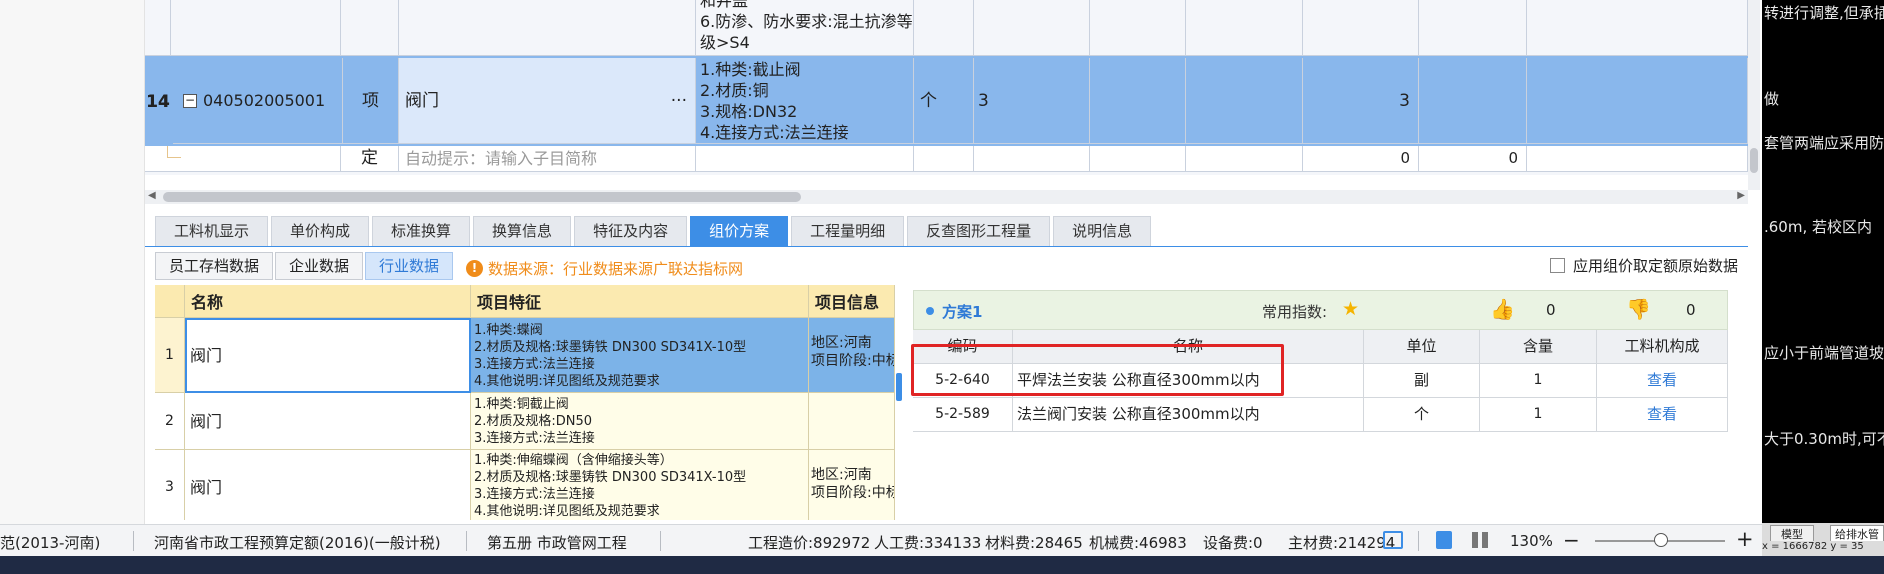 The height and width of the screenshot is (574, 1884). Describe the element at coordinates (1823, 533) in the screenshot. I see `cad-layout-tabs: 模型 给排水管` at that location.